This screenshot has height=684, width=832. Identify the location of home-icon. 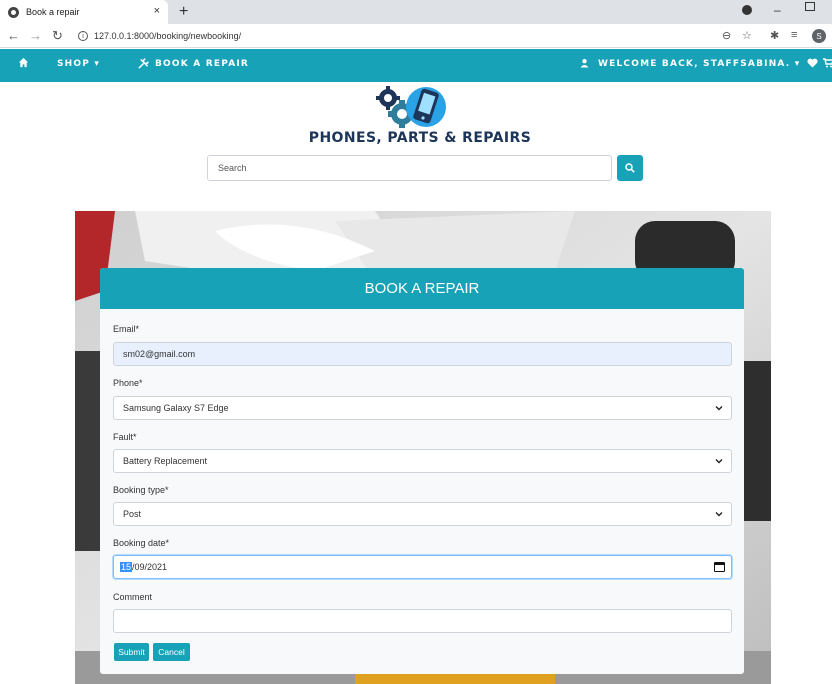
(23, 64).